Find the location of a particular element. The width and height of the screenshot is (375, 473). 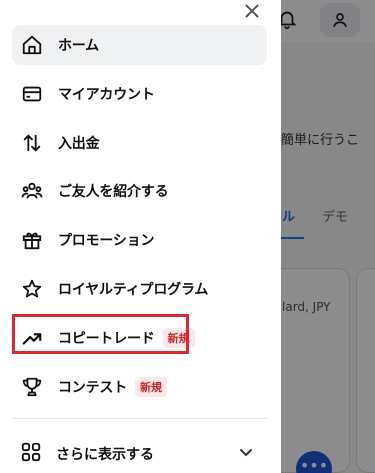

grid-icon is located at coordinates (31, 454).